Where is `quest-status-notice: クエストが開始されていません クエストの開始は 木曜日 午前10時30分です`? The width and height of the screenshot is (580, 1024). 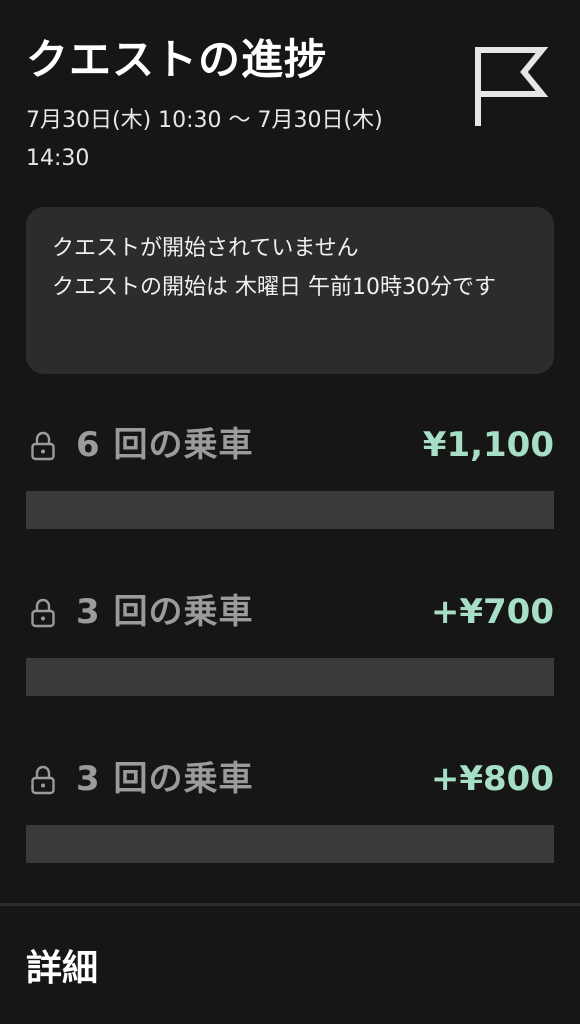
quest-status-notice: クエストが開始されていません クエストの開始は 木曜日 午前10時30分です is located at coordinates (290, 290).